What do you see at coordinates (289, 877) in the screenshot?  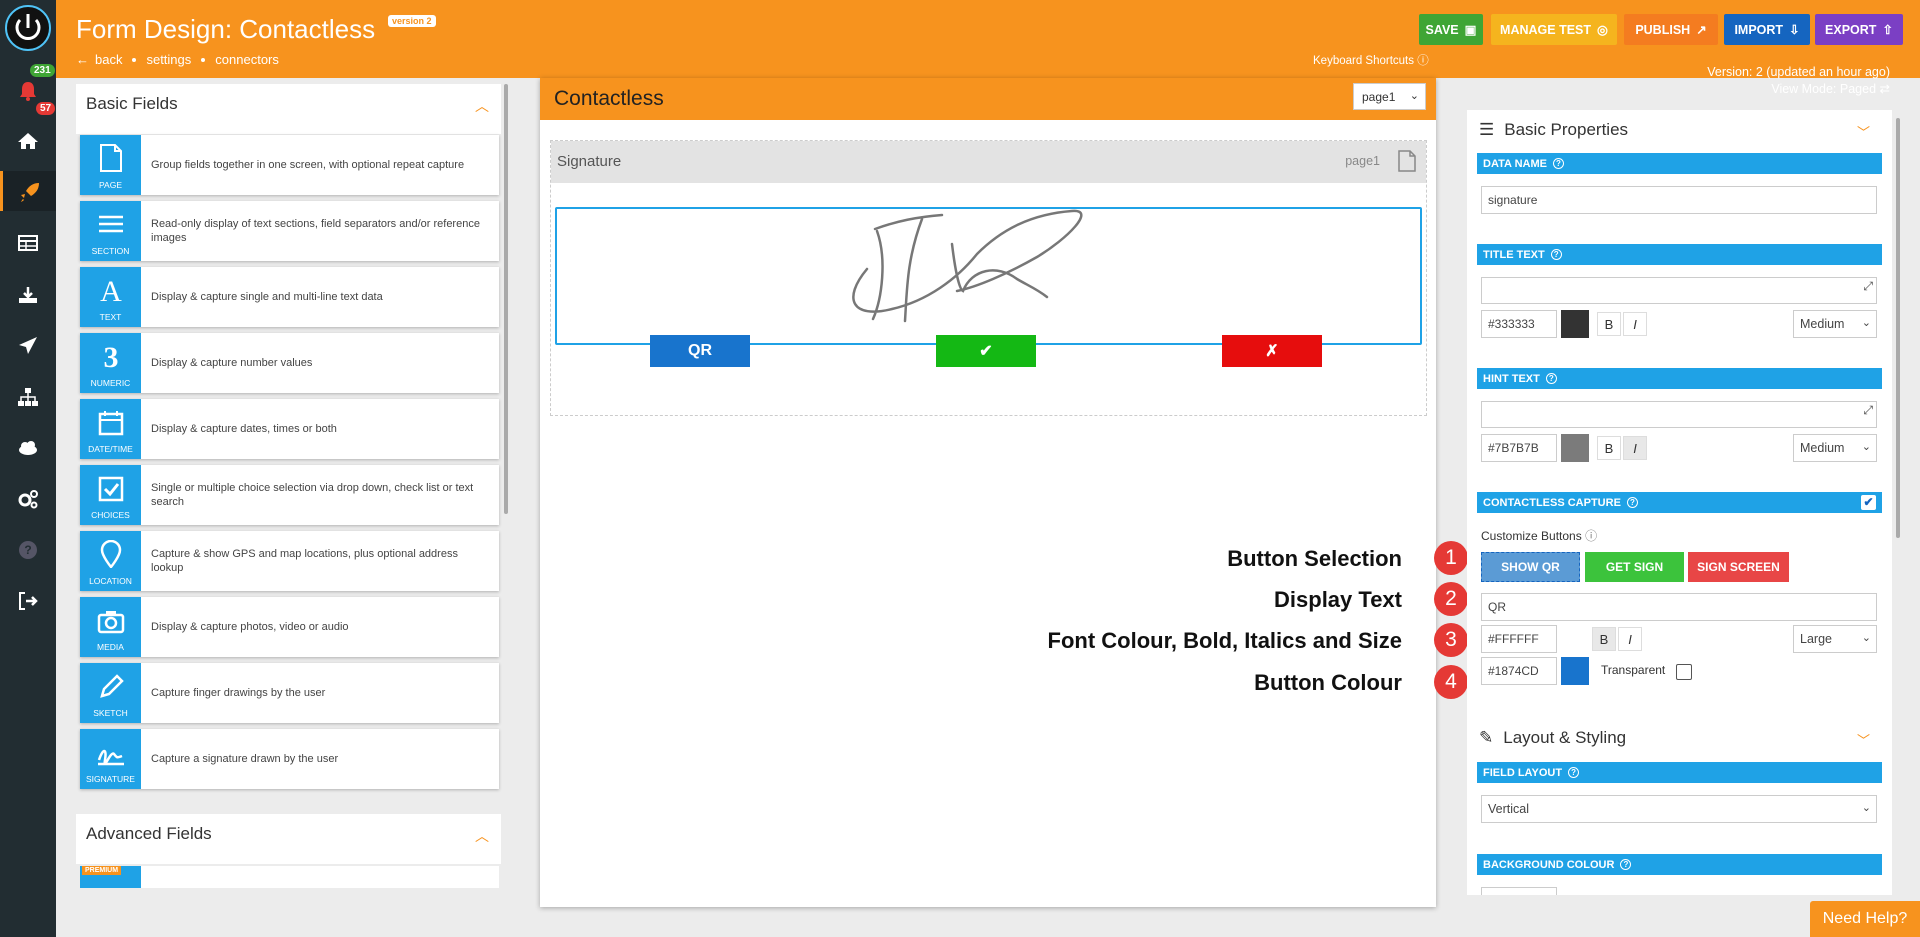 I see `advanced-field-item: PREMIUM` at bounding box center [289, 877].